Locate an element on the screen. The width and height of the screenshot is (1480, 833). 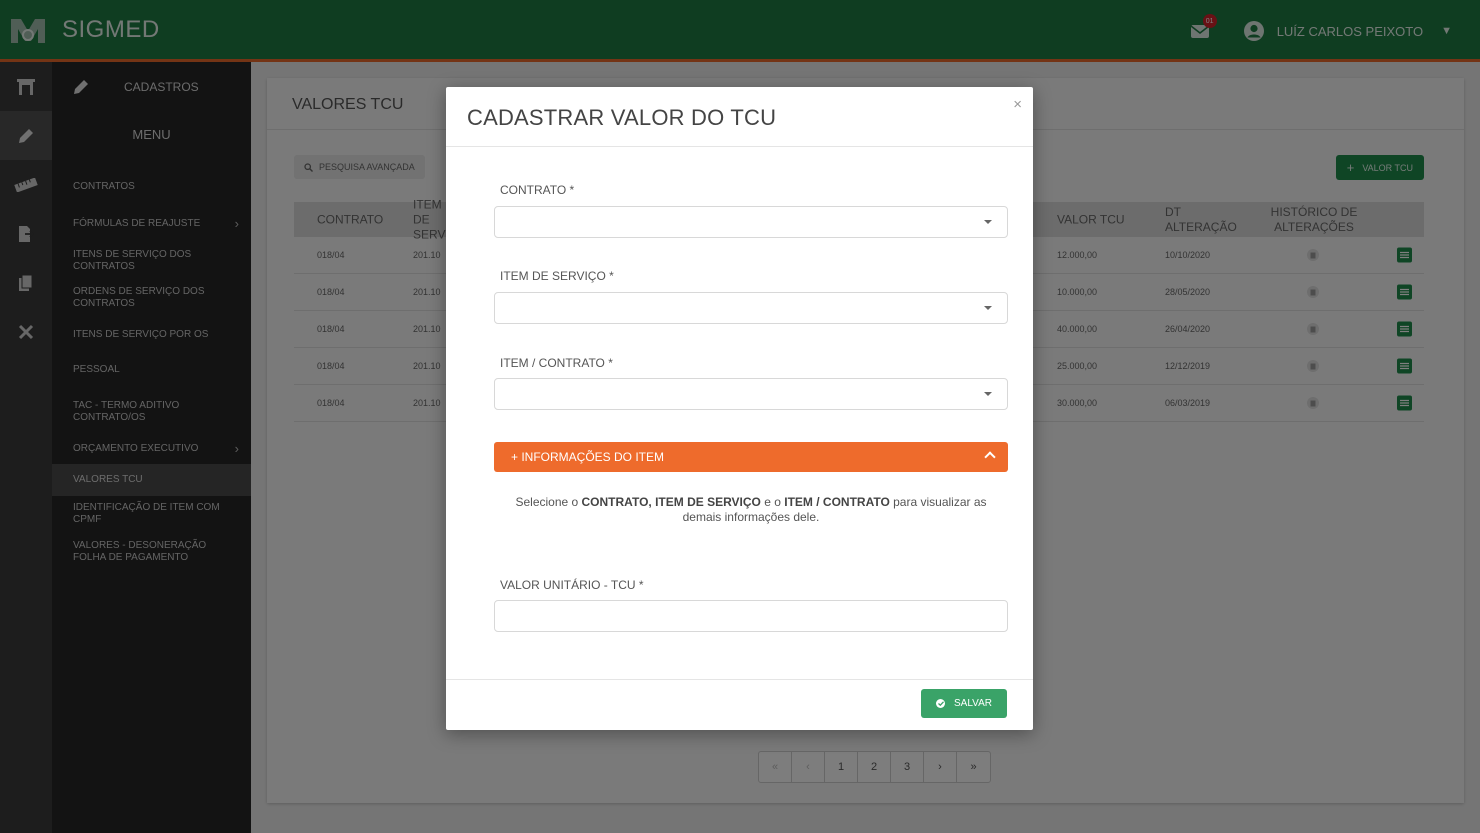
item-contrato-select is located at coordinates (751, 394).